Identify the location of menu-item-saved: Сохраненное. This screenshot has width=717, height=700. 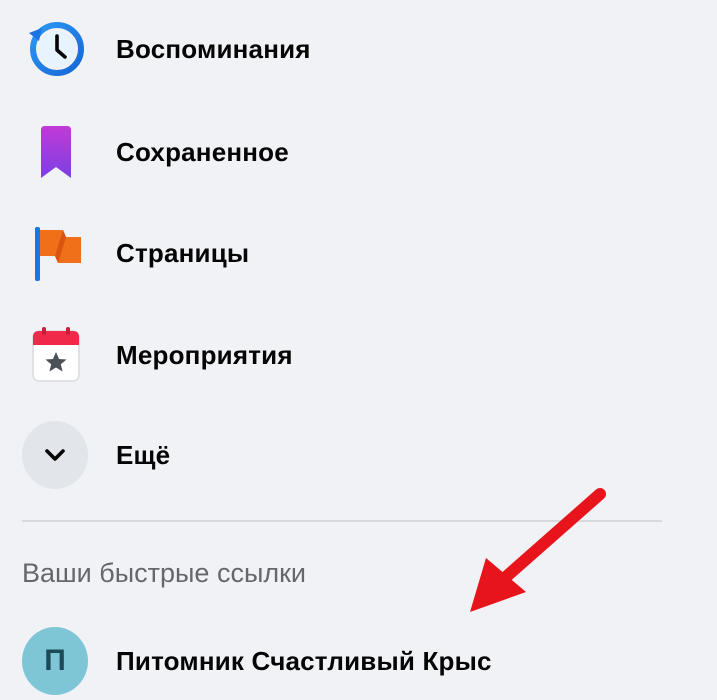
(342, 152).